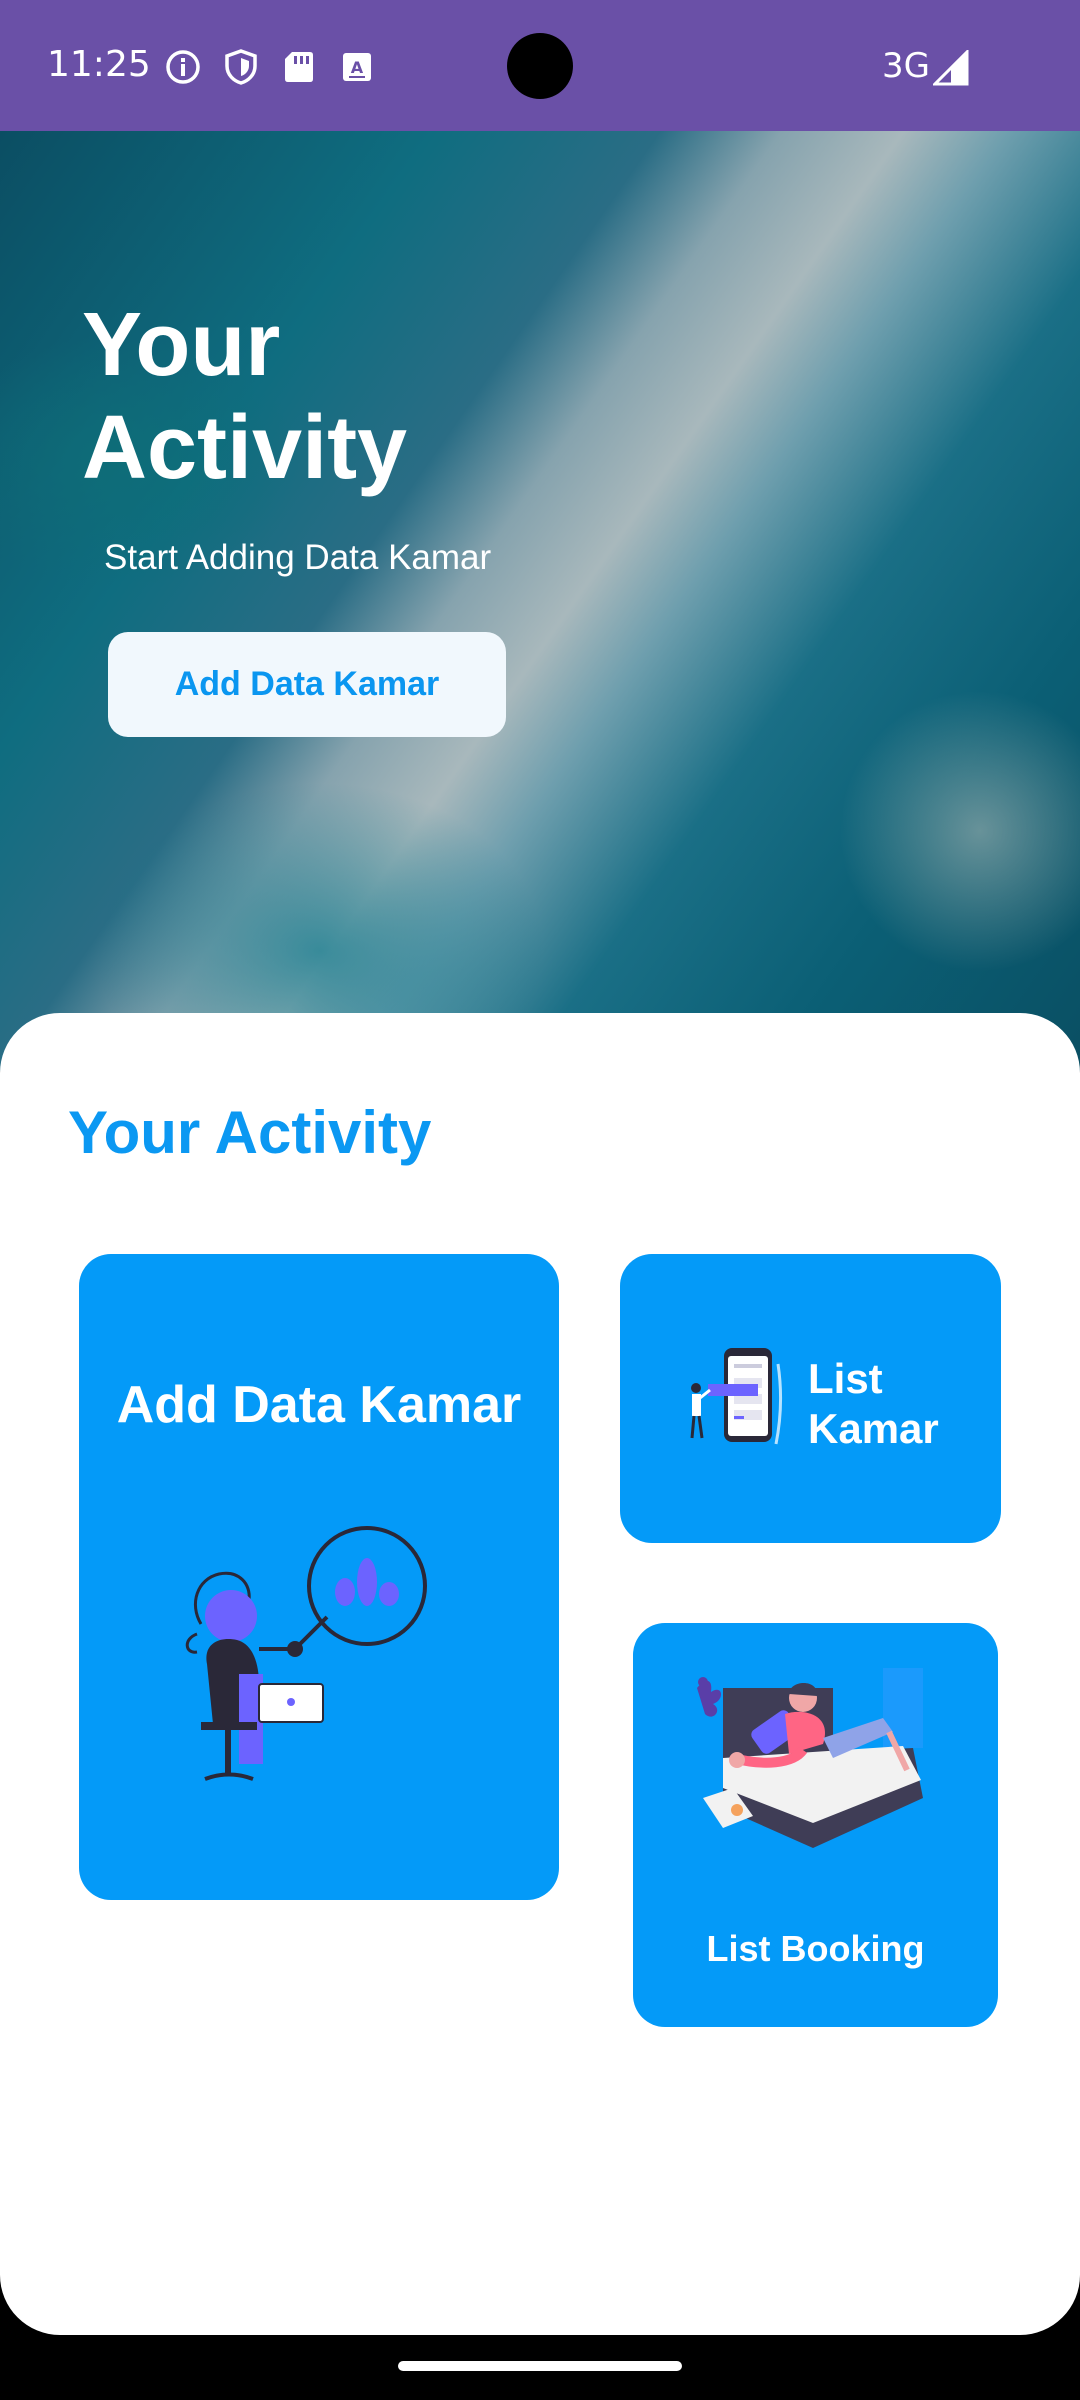 The height and width of the screenshot is (2400, 1080). I want to click on svg-text: A, so click(357, 67).